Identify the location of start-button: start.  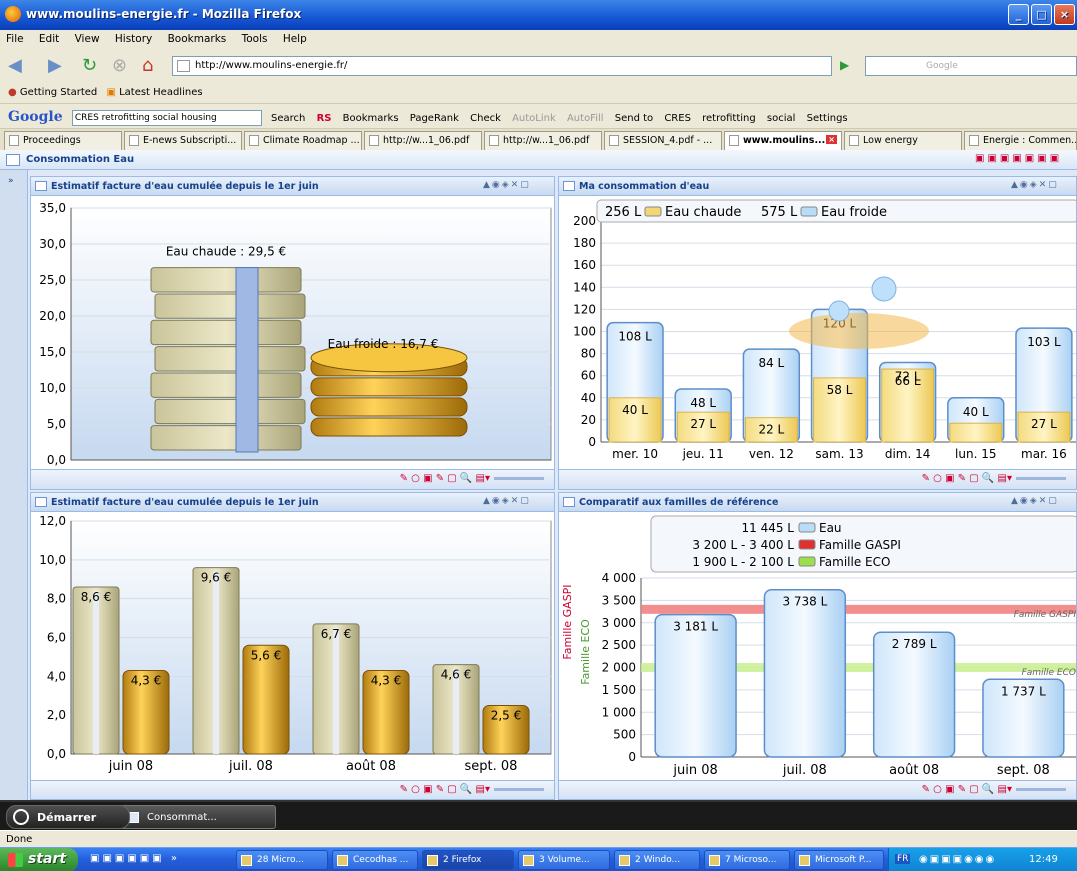
(39, 859).